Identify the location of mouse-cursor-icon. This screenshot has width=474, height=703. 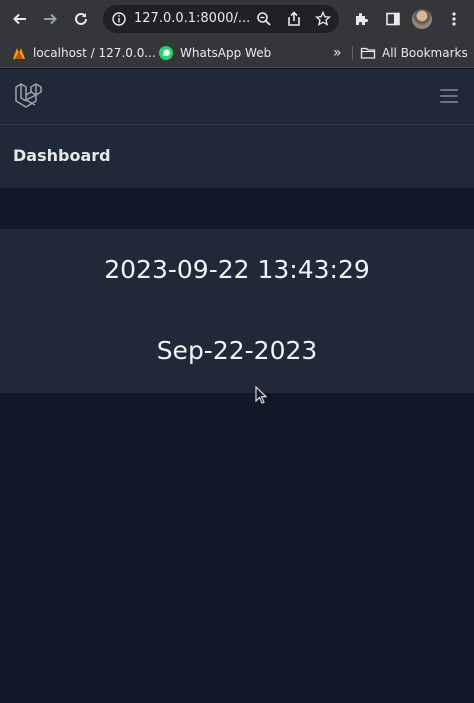
(261, 395).